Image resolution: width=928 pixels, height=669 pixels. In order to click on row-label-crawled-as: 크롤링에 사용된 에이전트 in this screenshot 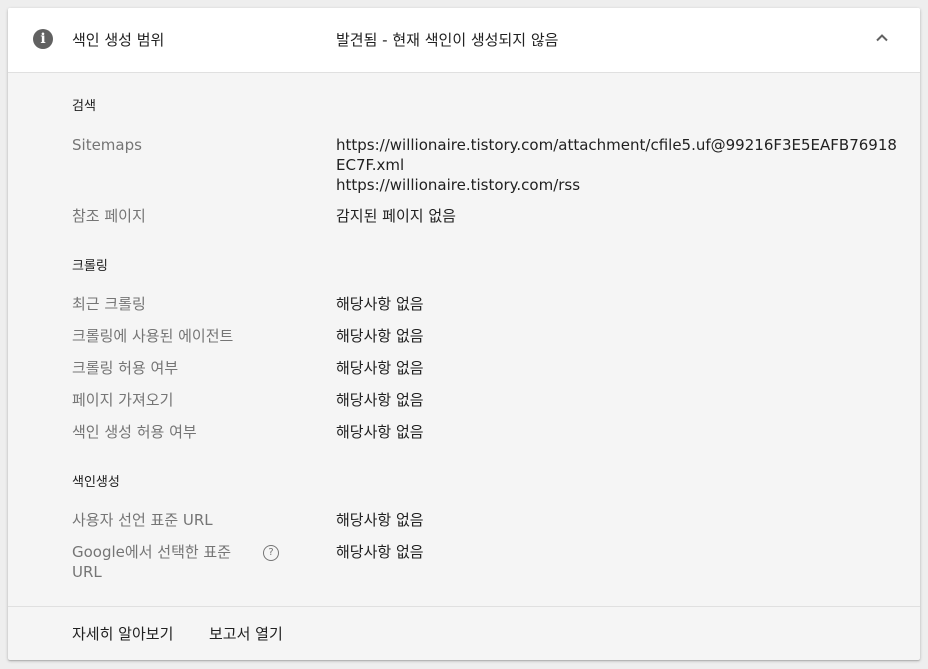, I will do `click(153, 336)`.